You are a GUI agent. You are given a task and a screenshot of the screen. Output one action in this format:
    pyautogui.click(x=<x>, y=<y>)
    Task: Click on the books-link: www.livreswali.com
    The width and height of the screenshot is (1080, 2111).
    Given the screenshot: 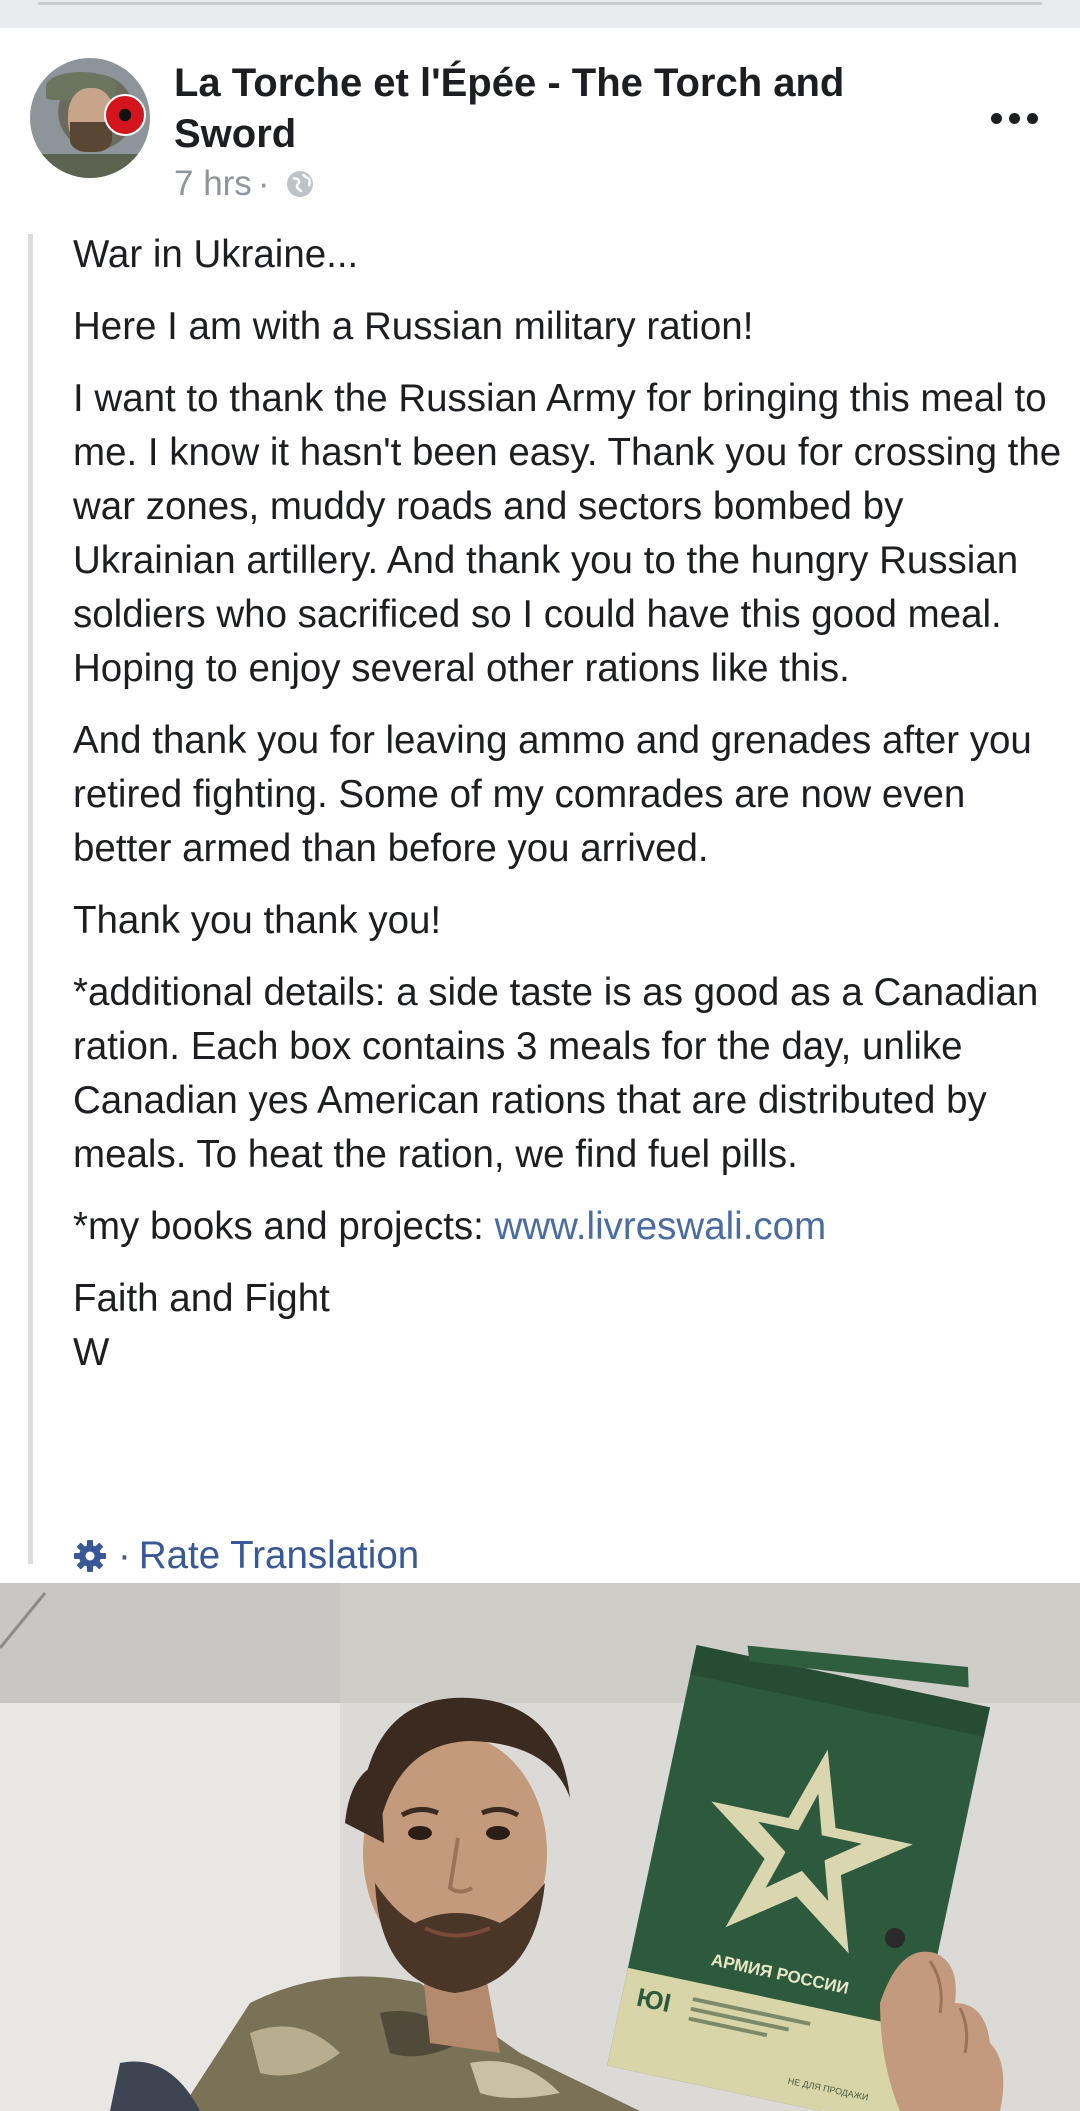 What is the action you would take?
    pyautogui.click(x=661, y=1226)
    